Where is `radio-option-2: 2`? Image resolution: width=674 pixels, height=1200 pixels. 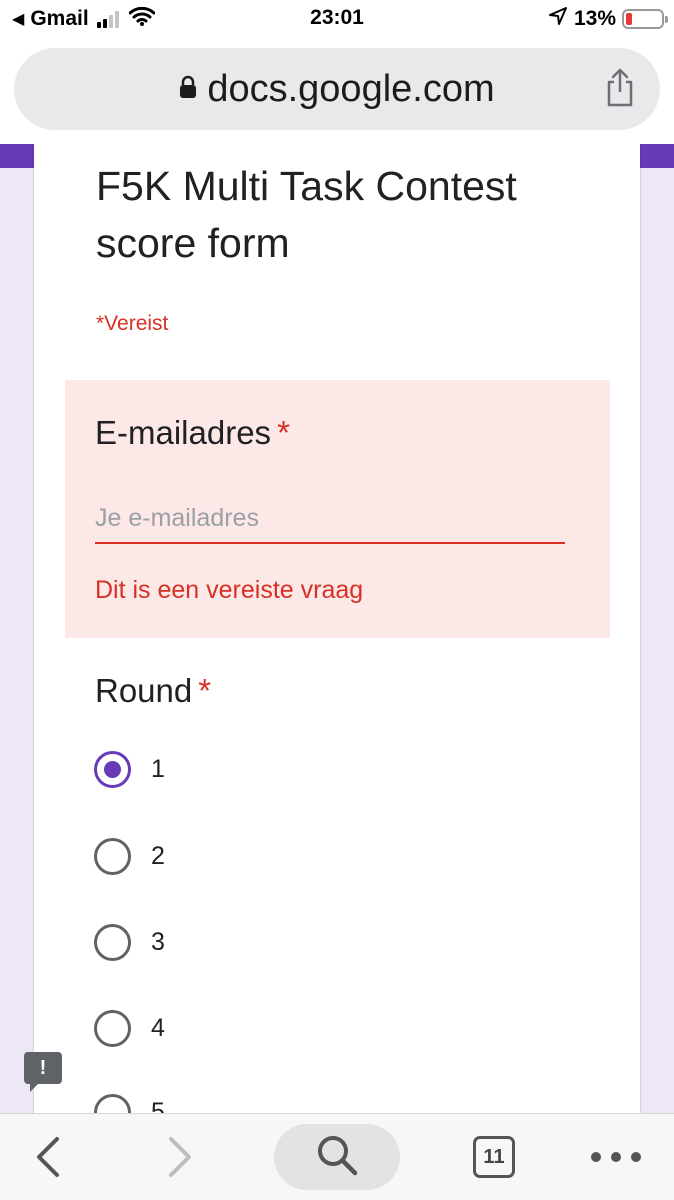
radio-option-2: 2 is located at coordinates (129, 856).